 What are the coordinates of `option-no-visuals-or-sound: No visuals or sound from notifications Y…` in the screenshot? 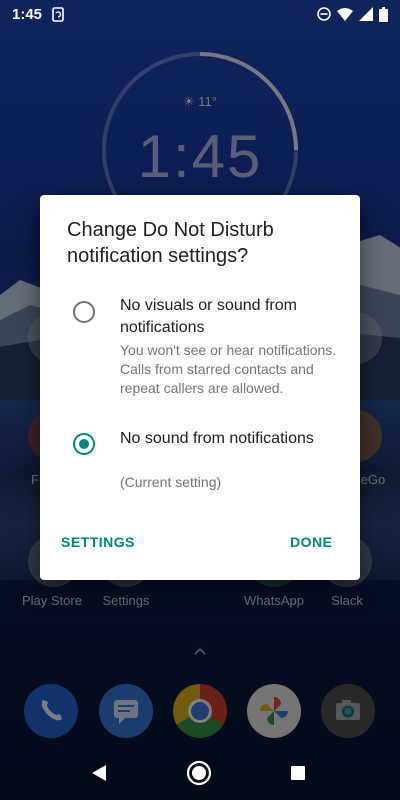 It's located at (200, 355).